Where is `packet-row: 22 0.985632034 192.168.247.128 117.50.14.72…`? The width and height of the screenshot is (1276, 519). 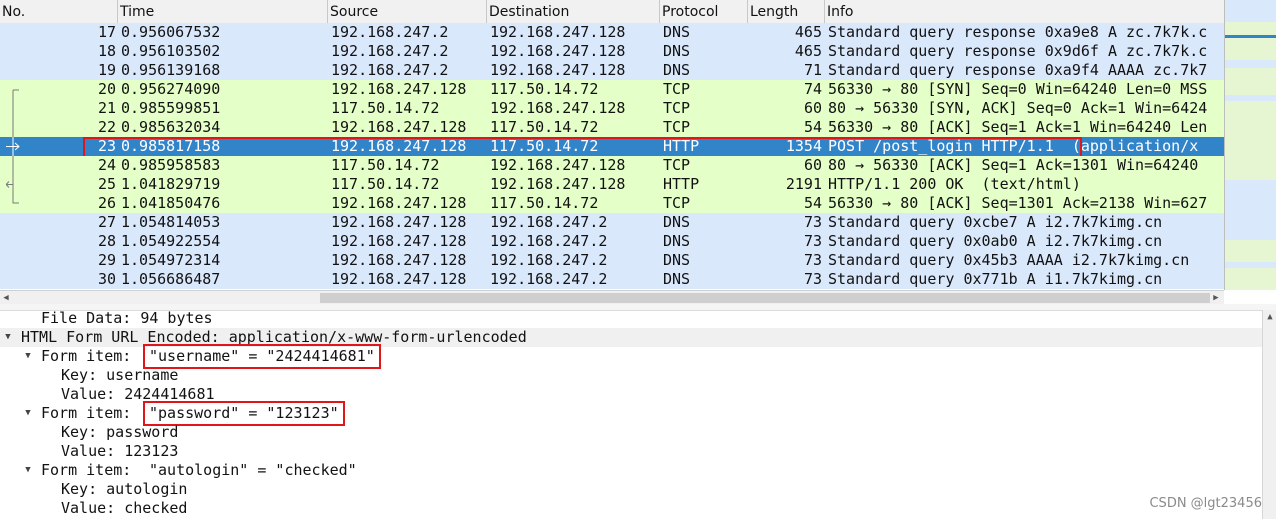
packet-row: 22 0.985632034 192.168.247.128 117.50.14.72… is located at coordinates (612, 127).